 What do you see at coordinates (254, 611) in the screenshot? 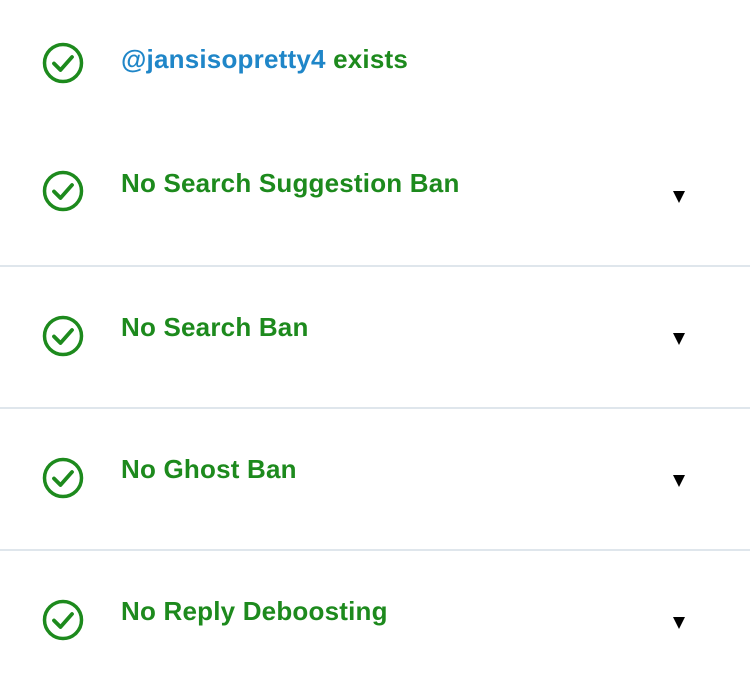
I see `check-label: No Reply Deboosting` at bounding box center [254, 611].